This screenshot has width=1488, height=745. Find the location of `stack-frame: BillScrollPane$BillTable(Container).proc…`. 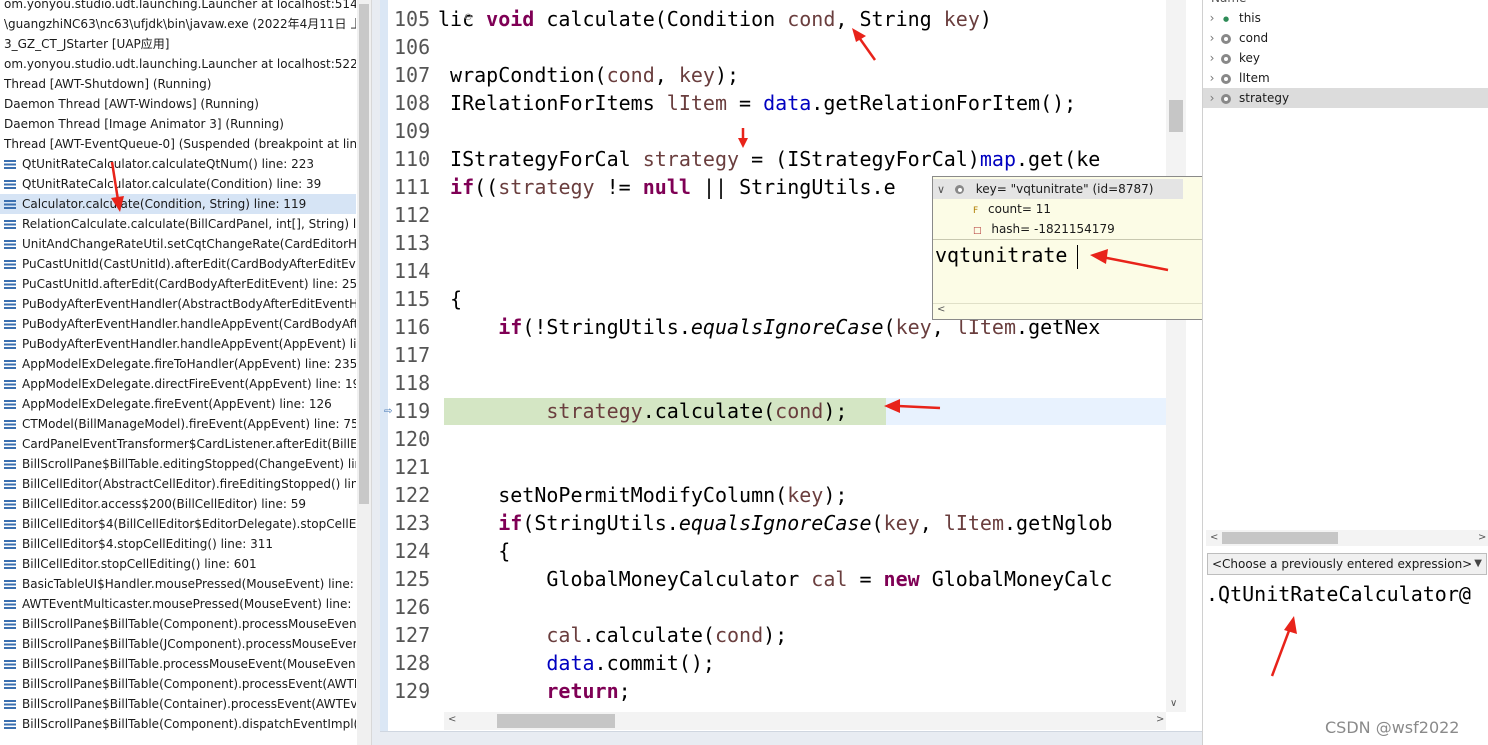

stack-frame: BillScrollPane$BillTable(Container).proc… is located at coordinates (178, 704).